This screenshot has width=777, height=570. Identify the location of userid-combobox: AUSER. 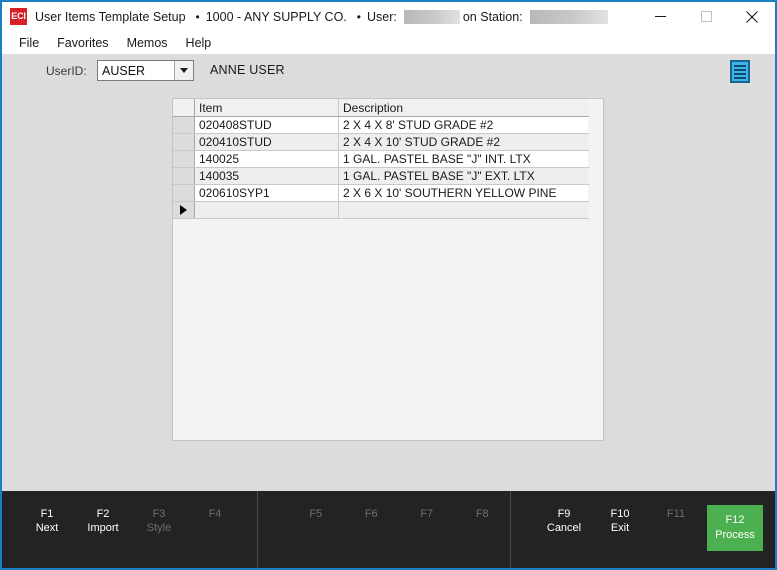
(145, 70).